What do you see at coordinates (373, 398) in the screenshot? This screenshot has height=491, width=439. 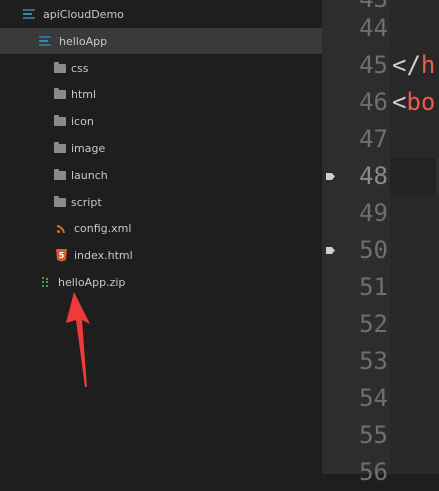 I see `line-number: 54` at bounding box center [373, 398].